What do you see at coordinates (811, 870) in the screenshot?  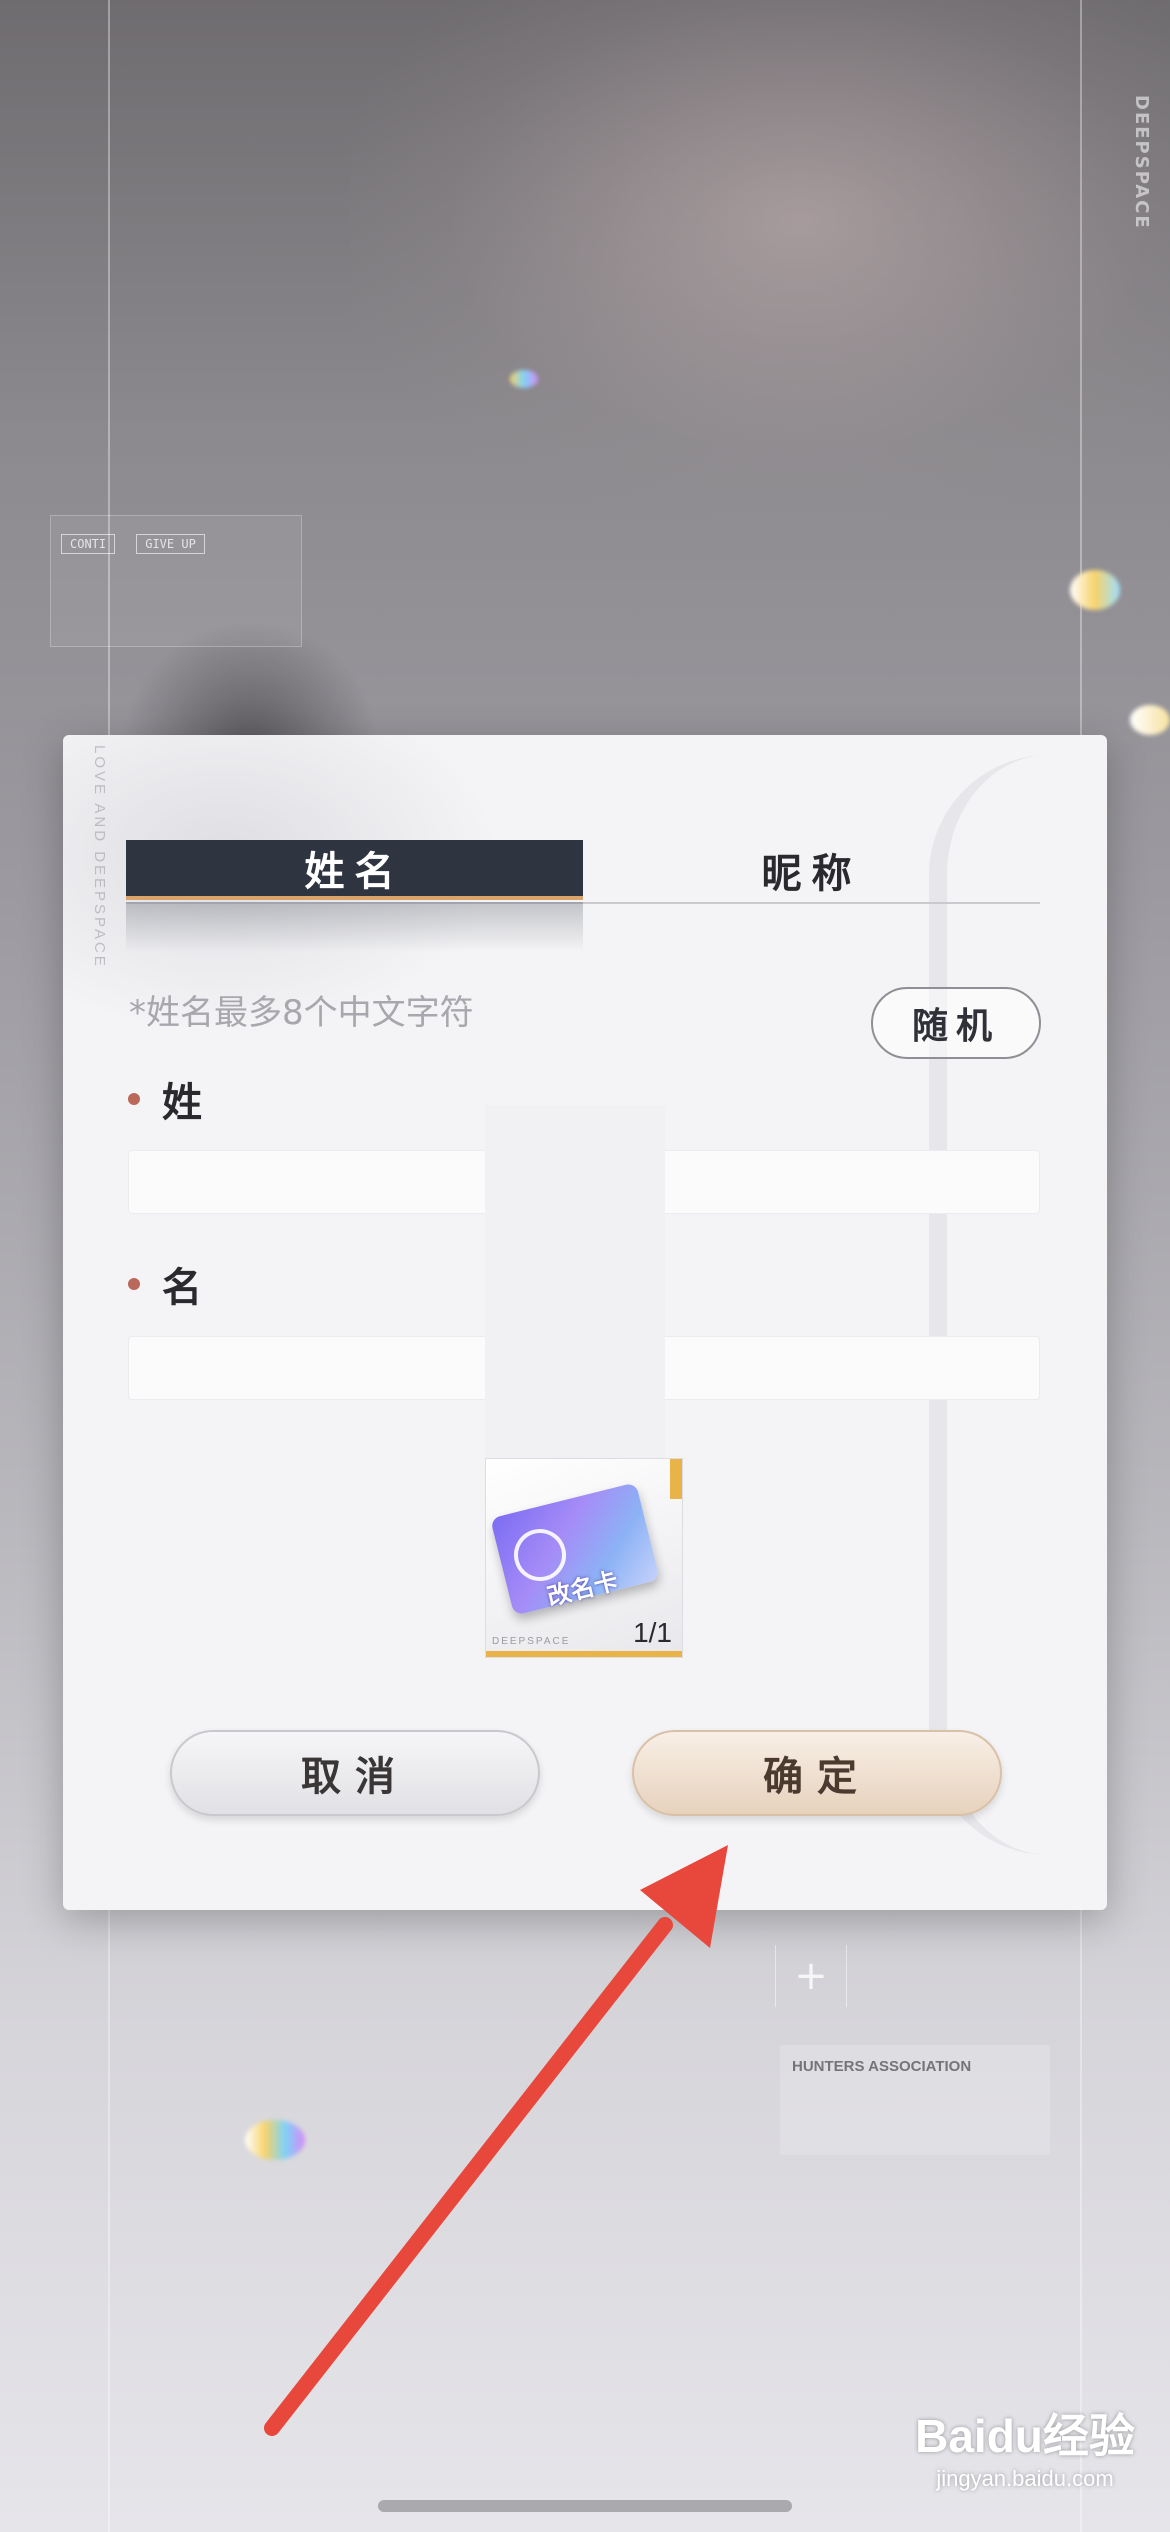 I see `tab-nickname: 昵称` at bounding box center [811, 870].